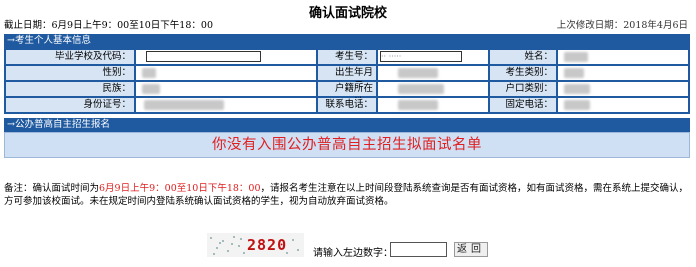  What do you see at coordinates (623, 89) in the screenshot?
I see `hukou-value` at bounding box center [623, 89].